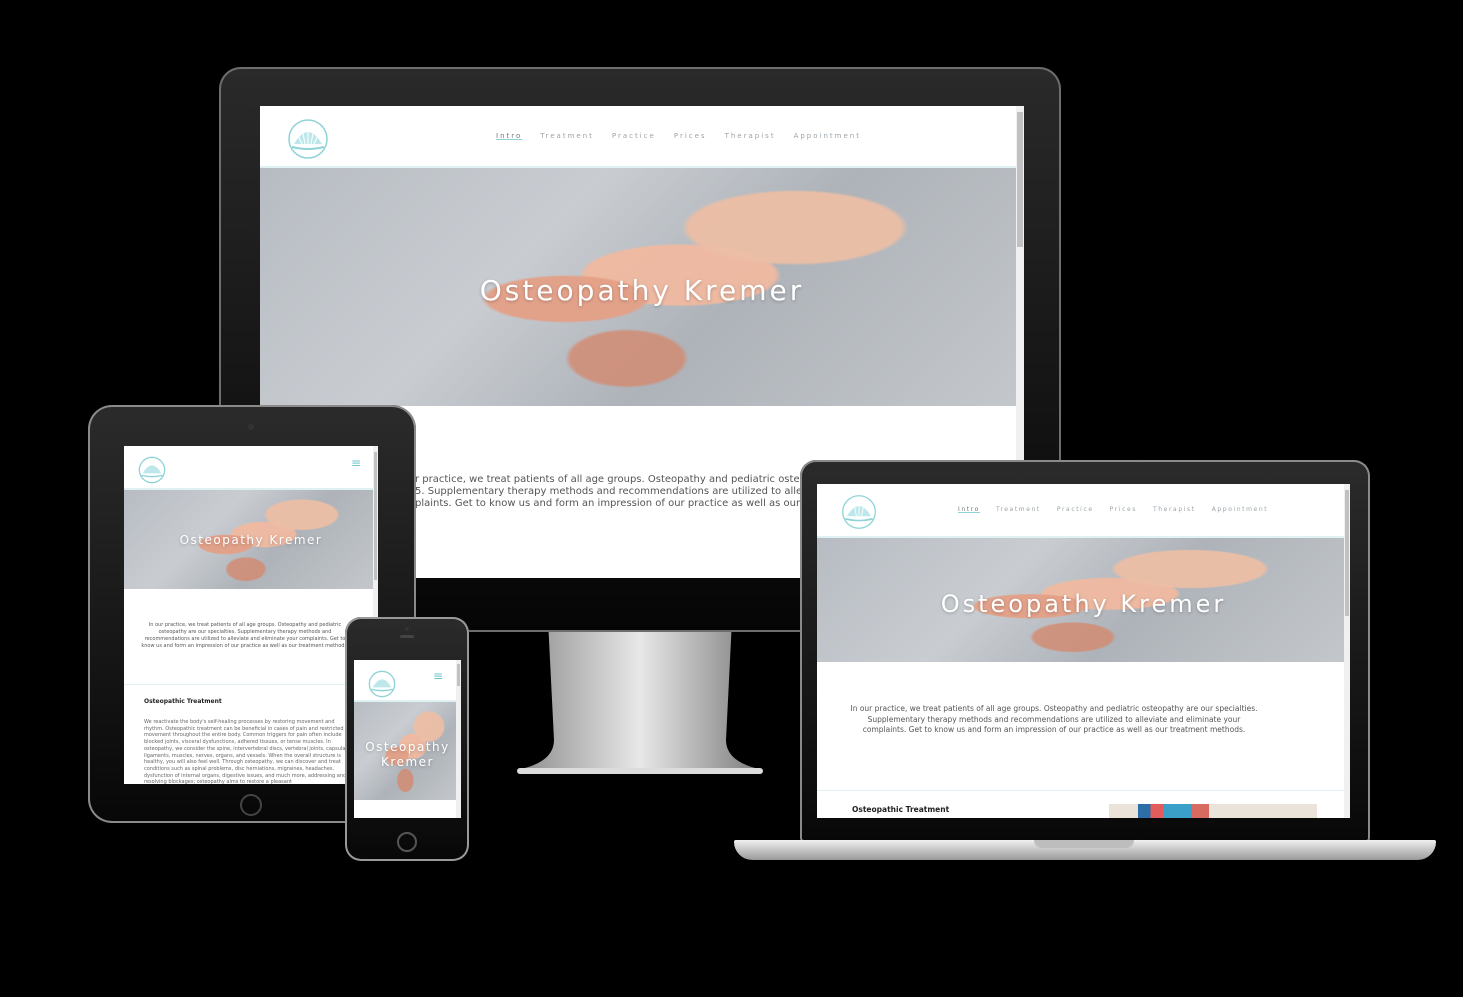  I want to click on tablet-home-button, so click(251, 805).